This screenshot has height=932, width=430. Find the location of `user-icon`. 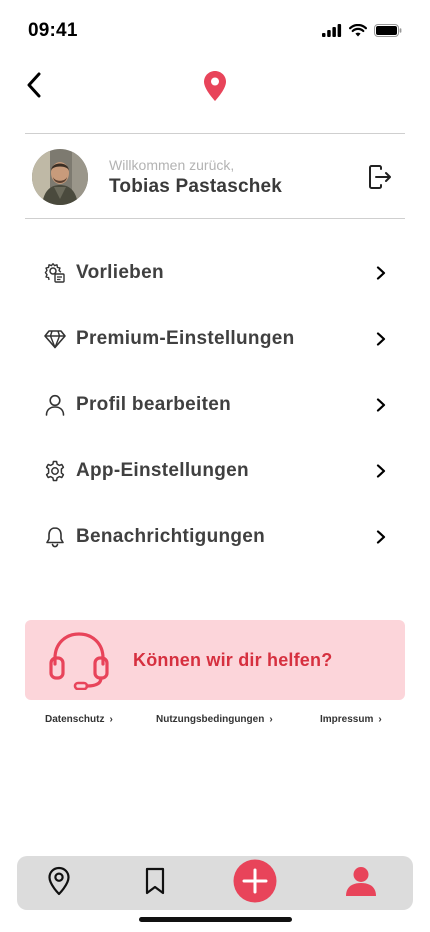

user-icon is located at coordinates (55, 405).